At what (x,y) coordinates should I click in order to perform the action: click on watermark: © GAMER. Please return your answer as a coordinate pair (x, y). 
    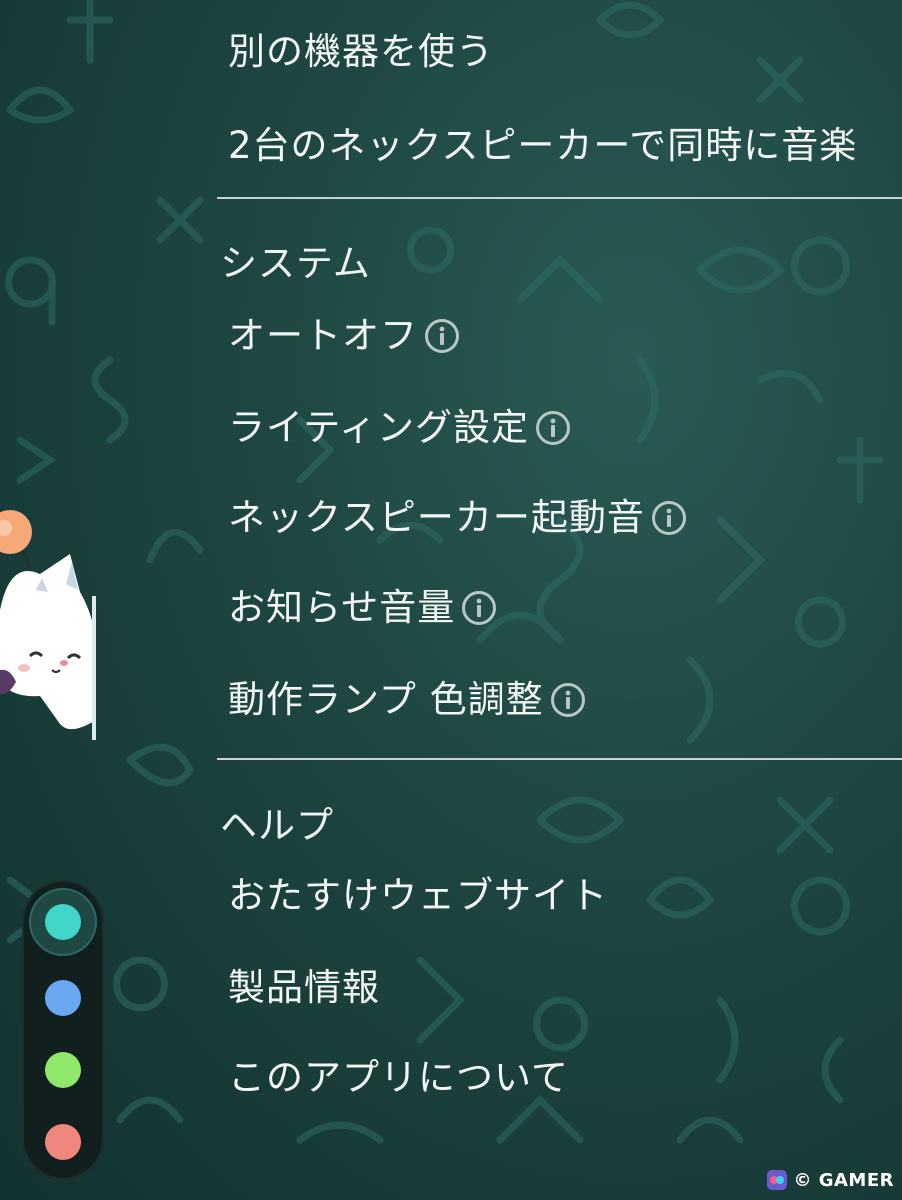
    Looking at the image, I should click on (829, 1180).